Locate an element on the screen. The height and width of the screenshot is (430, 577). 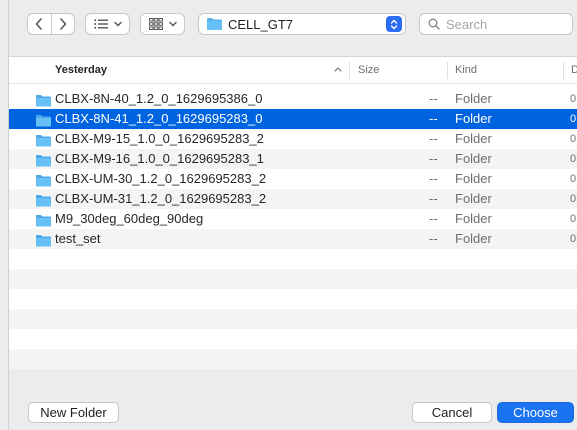
file-name: CLBX-M9-16_1.0_0_1629695283_1 is located at coordinates (159, 158).